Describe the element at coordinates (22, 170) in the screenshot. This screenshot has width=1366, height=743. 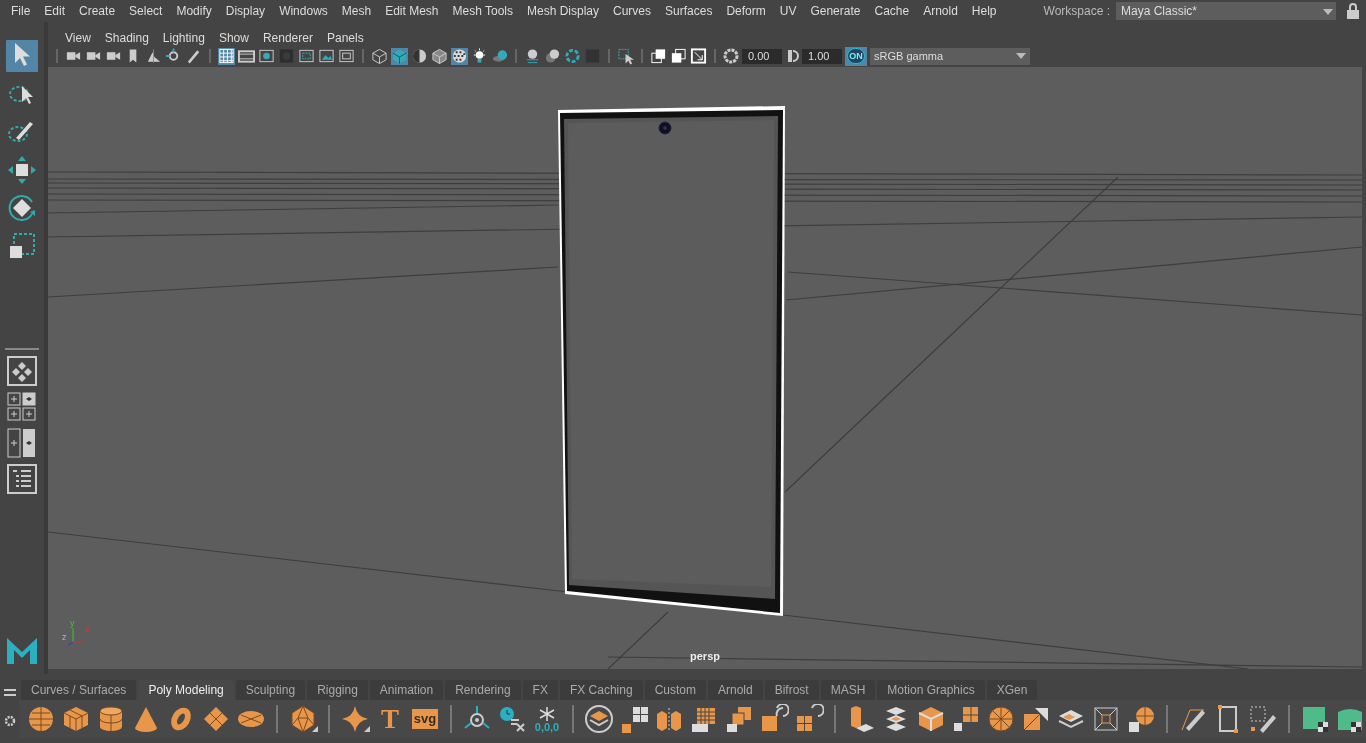
I see `move-tool-icon` at that location.